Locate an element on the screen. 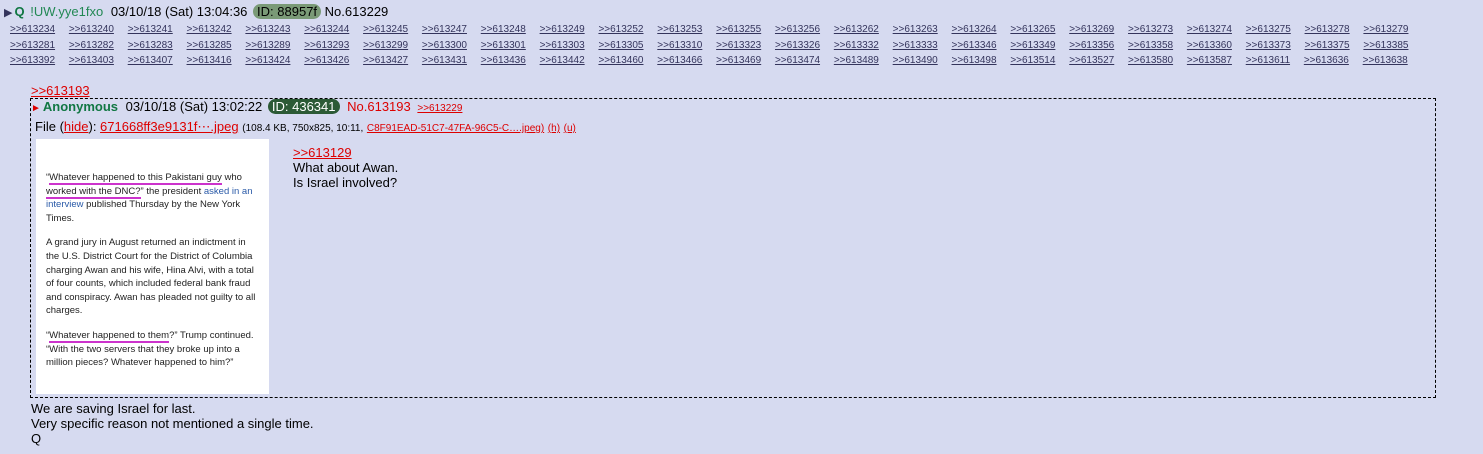  reply-link: >>613466 is located at coordinates (679, 60).